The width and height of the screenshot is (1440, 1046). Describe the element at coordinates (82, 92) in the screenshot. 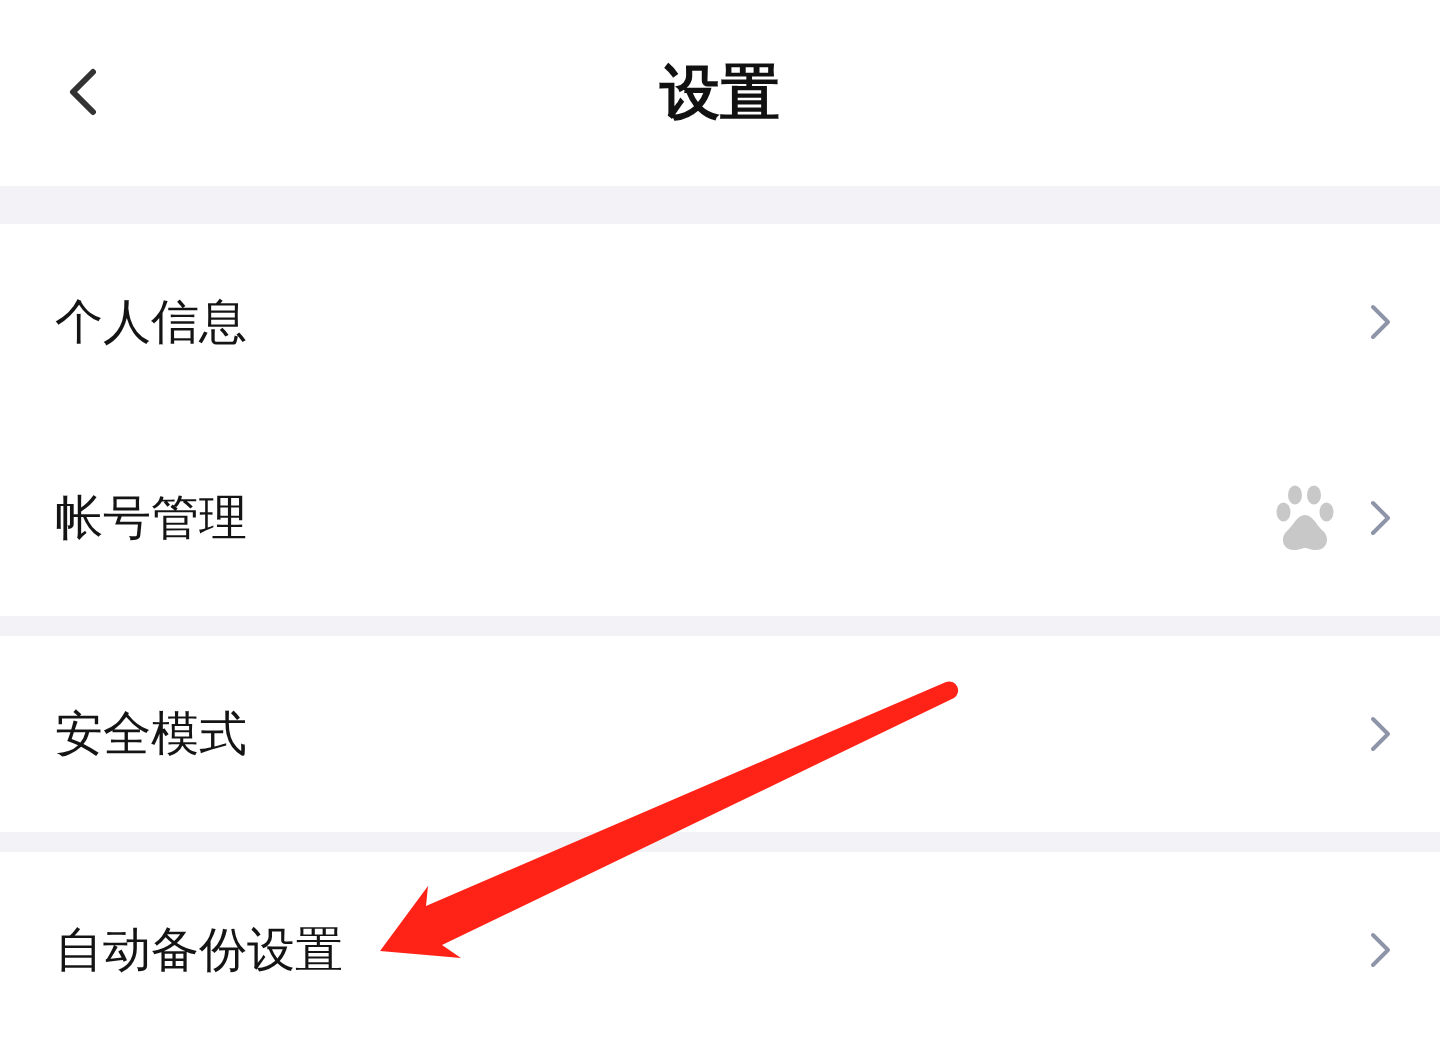

I see `back-icon` at that location.